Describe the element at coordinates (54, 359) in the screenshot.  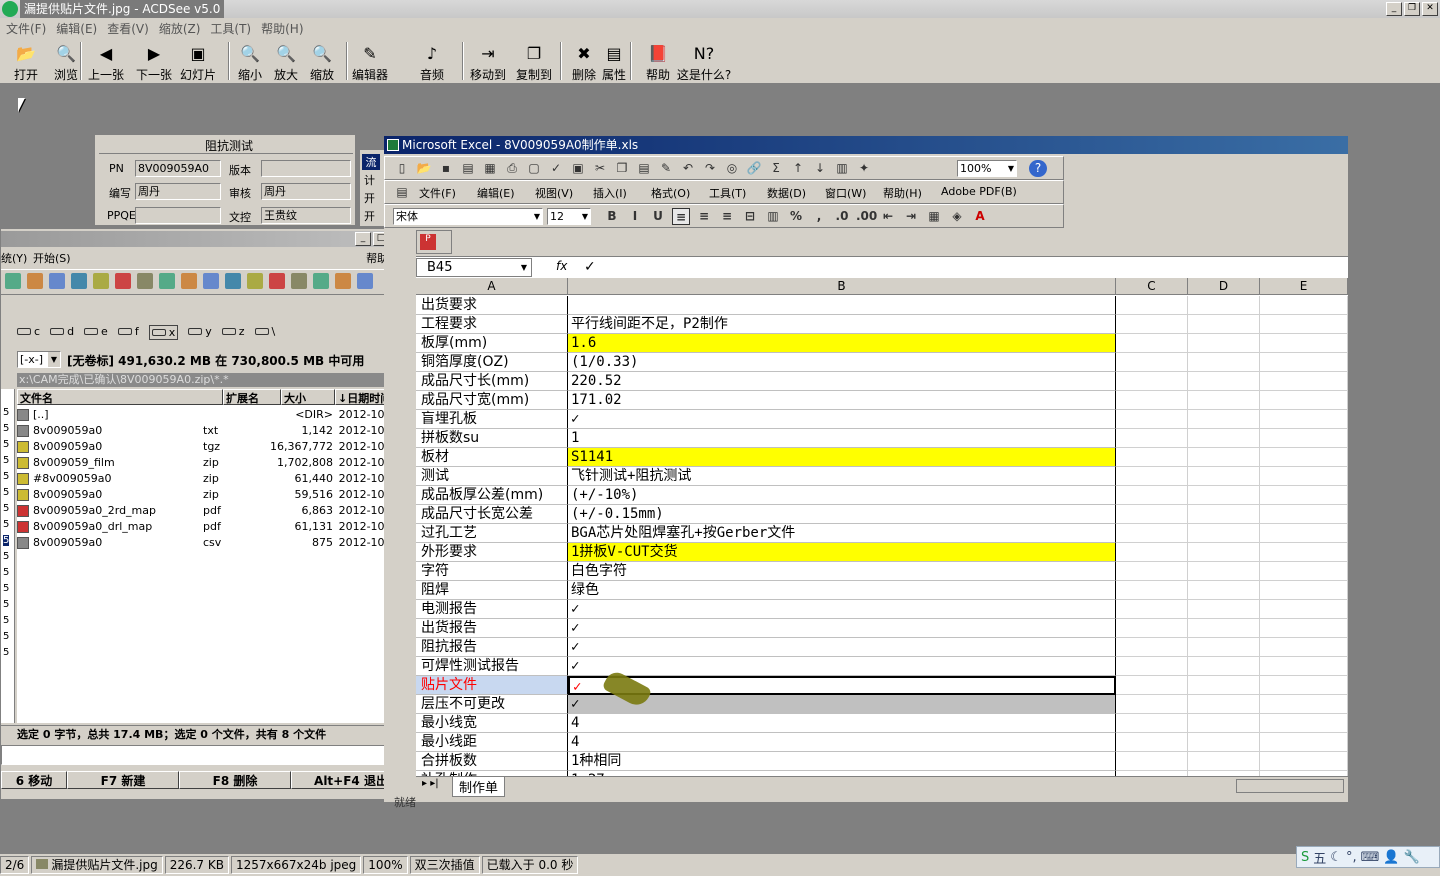
I see `chevron-down-icon: ▼` at that location.